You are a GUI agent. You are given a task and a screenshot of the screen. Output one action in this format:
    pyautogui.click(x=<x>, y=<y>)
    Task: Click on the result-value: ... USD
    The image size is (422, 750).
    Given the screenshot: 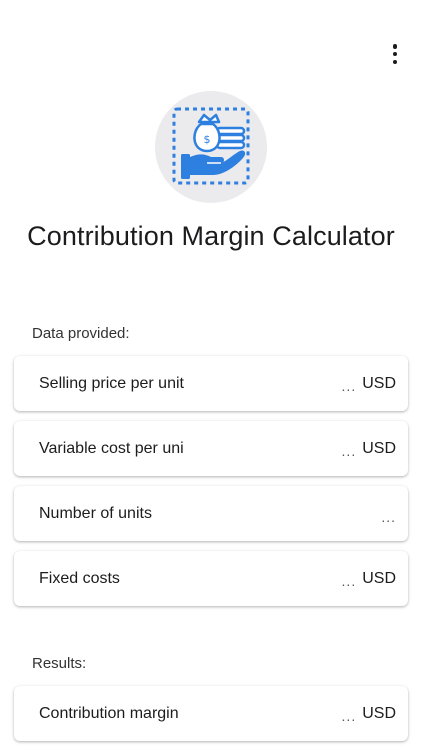 What is the action you would take?
    pyautogui.click(x=368, y=714)
    